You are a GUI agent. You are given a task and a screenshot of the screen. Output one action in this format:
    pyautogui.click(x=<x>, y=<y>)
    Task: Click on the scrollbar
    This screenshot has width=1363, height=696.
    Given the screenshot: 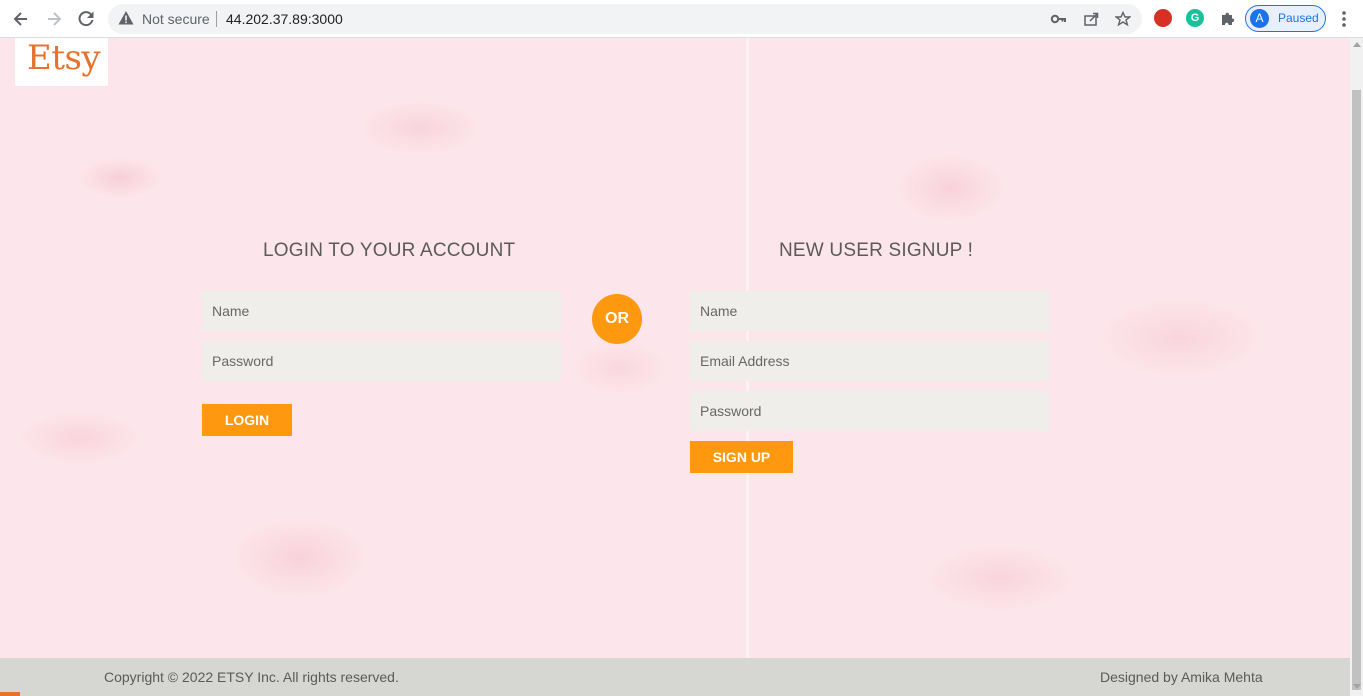 What is the action you would take?
    pyautogui.click(x=1356, y=367)
    